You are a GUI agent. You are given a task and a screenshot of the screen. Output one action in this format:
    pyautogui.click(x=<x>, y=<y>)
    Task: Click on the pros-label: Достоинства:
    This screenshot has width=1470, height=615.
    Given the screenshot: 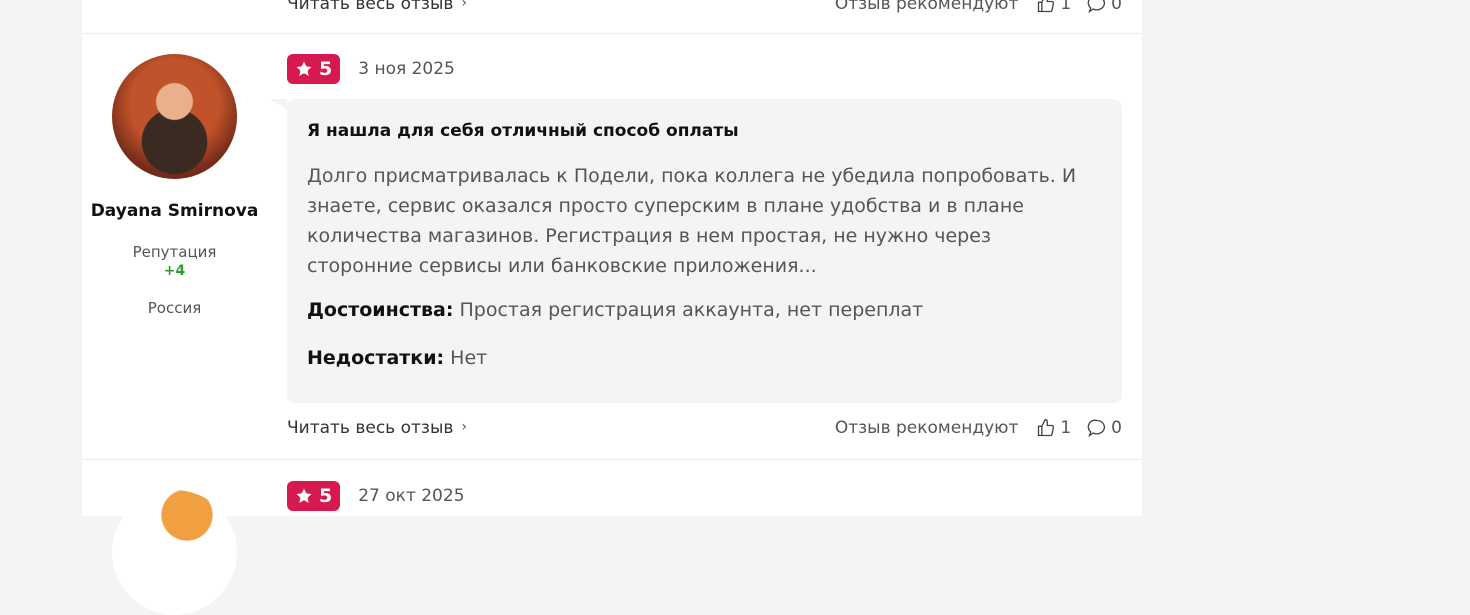 What is the action you would take?
    pyautogui.click(x=380, y=310)
    